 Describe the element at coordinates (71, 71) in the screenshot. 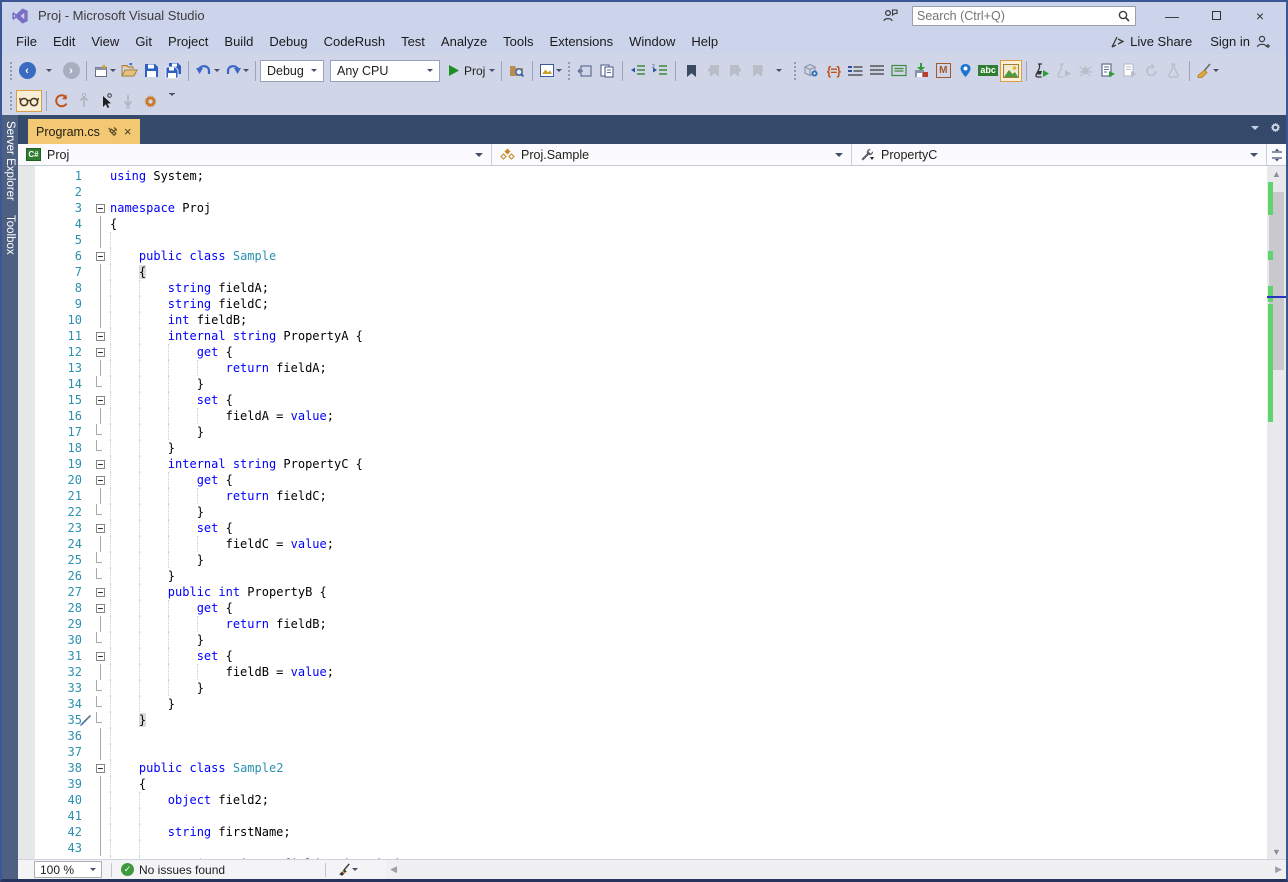

I see `navigate-forward-button: ›` at that location.